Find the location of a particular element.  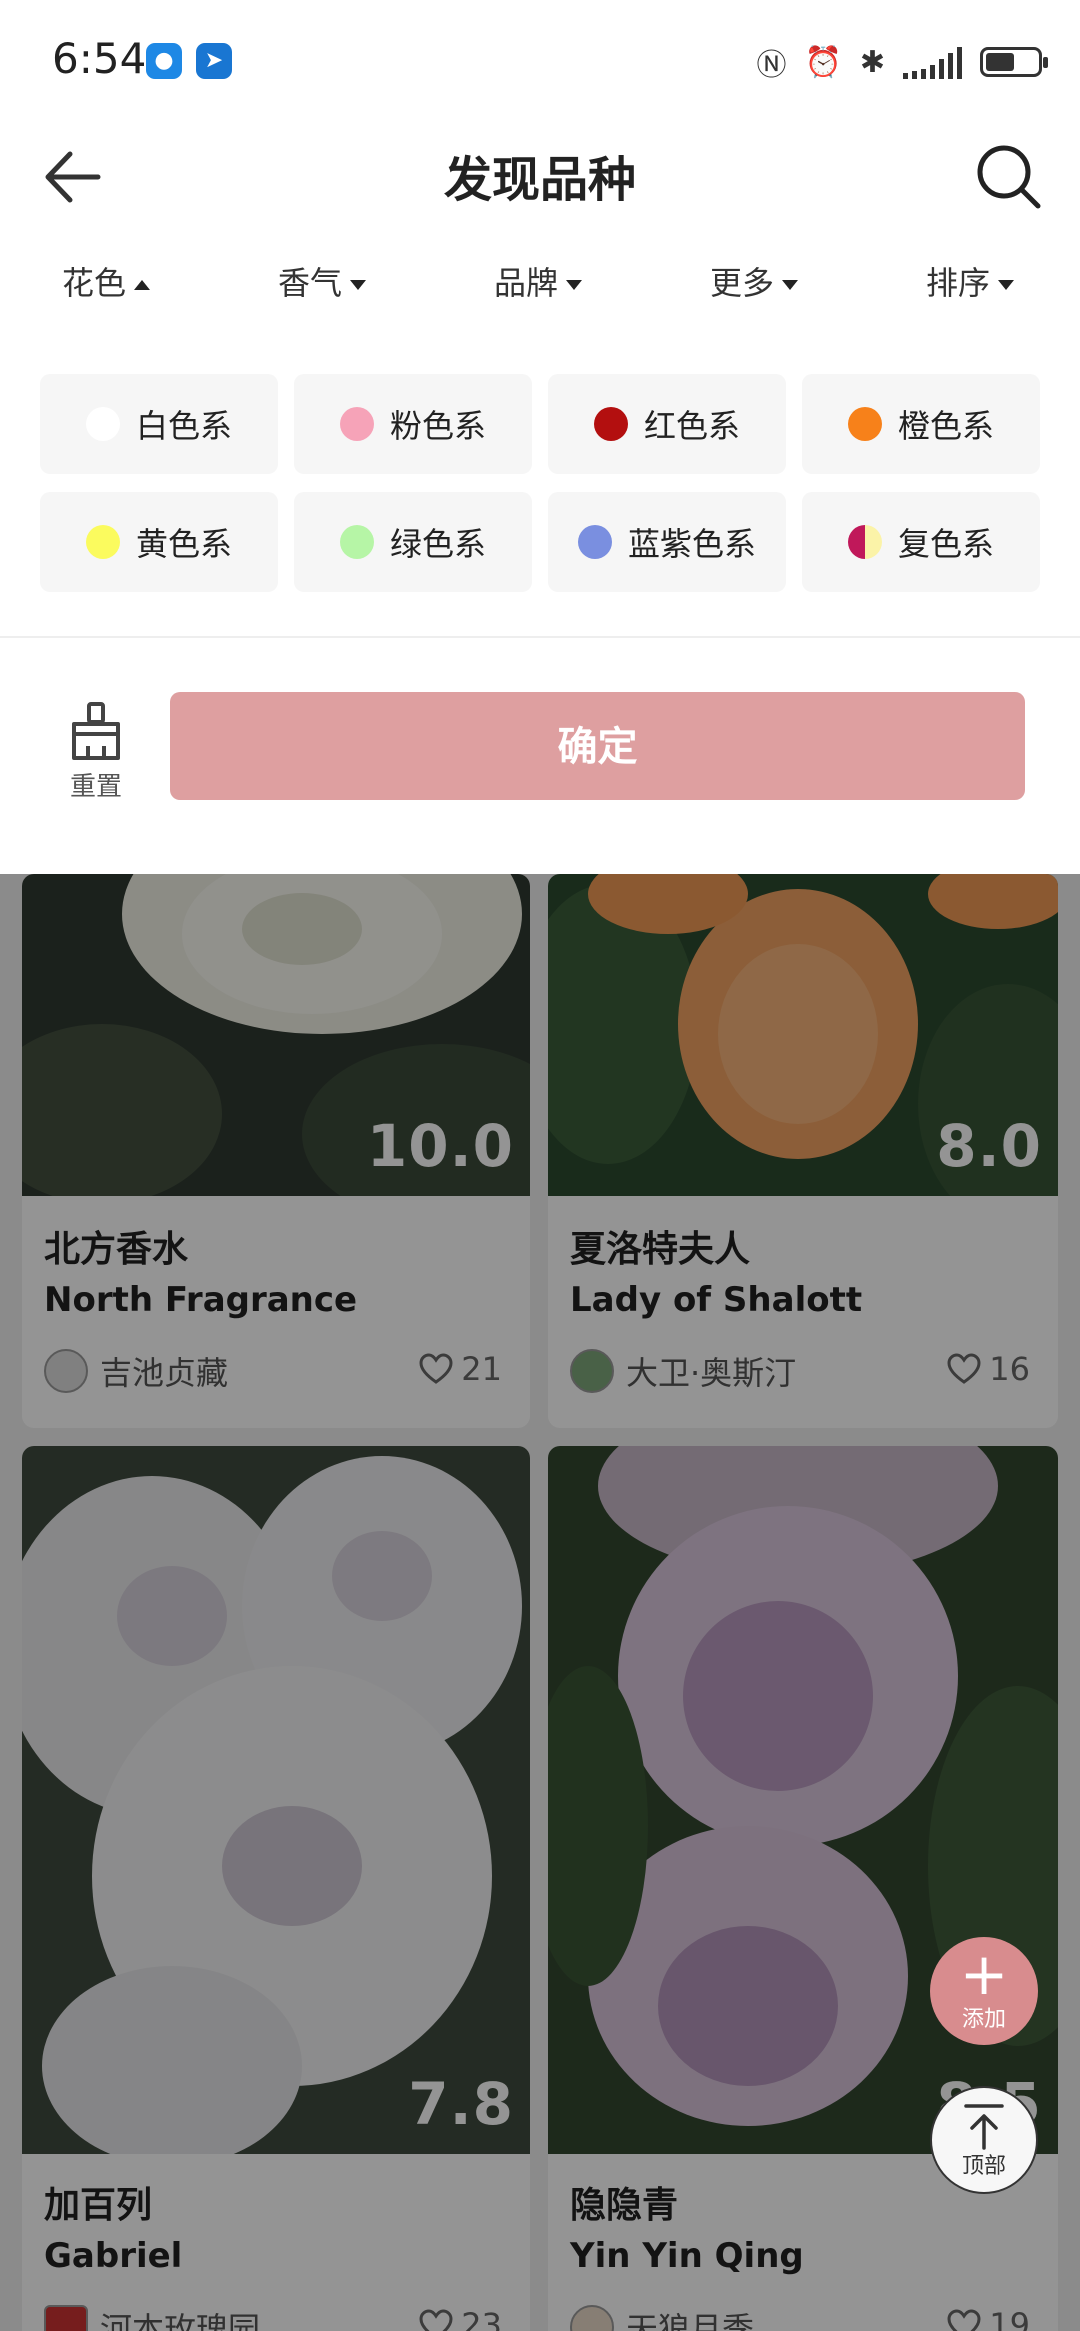

color-chip-pink: 粉色系 is located at coordinates (413, 424).